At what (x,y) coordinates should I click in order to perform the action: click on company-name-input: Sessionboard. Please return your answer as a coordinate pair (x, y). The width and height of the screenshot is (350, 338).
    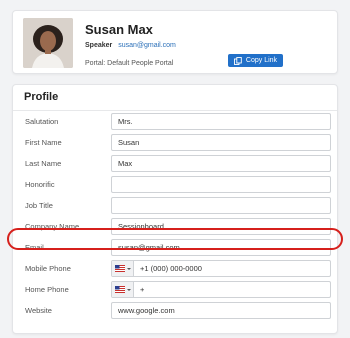
    Looking at the image, I should click on (221, 226).